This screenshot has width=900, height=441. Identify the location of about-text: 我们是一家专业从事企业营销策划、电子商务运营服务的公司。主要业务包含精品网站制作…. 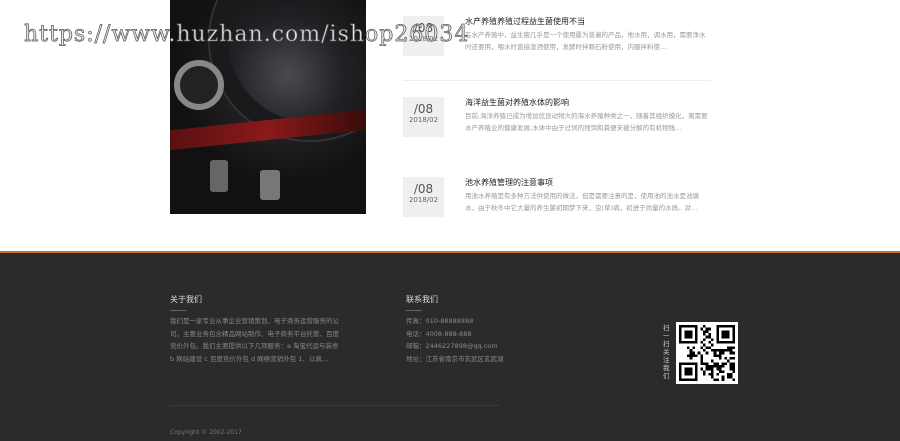
(254, 340).